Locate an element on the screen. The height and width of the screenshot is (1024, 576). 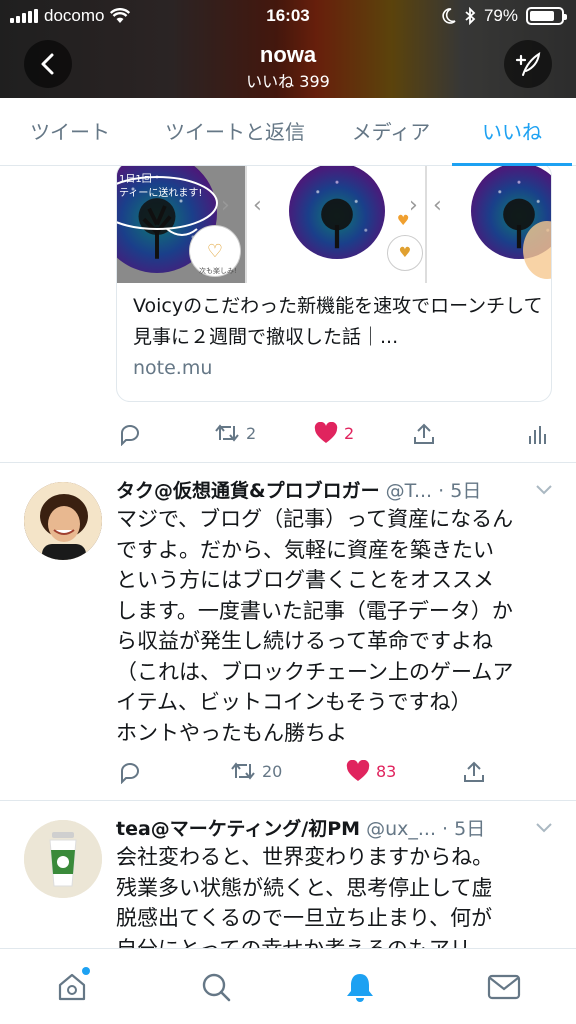
analytics-button is located at coordinates (537, 434).